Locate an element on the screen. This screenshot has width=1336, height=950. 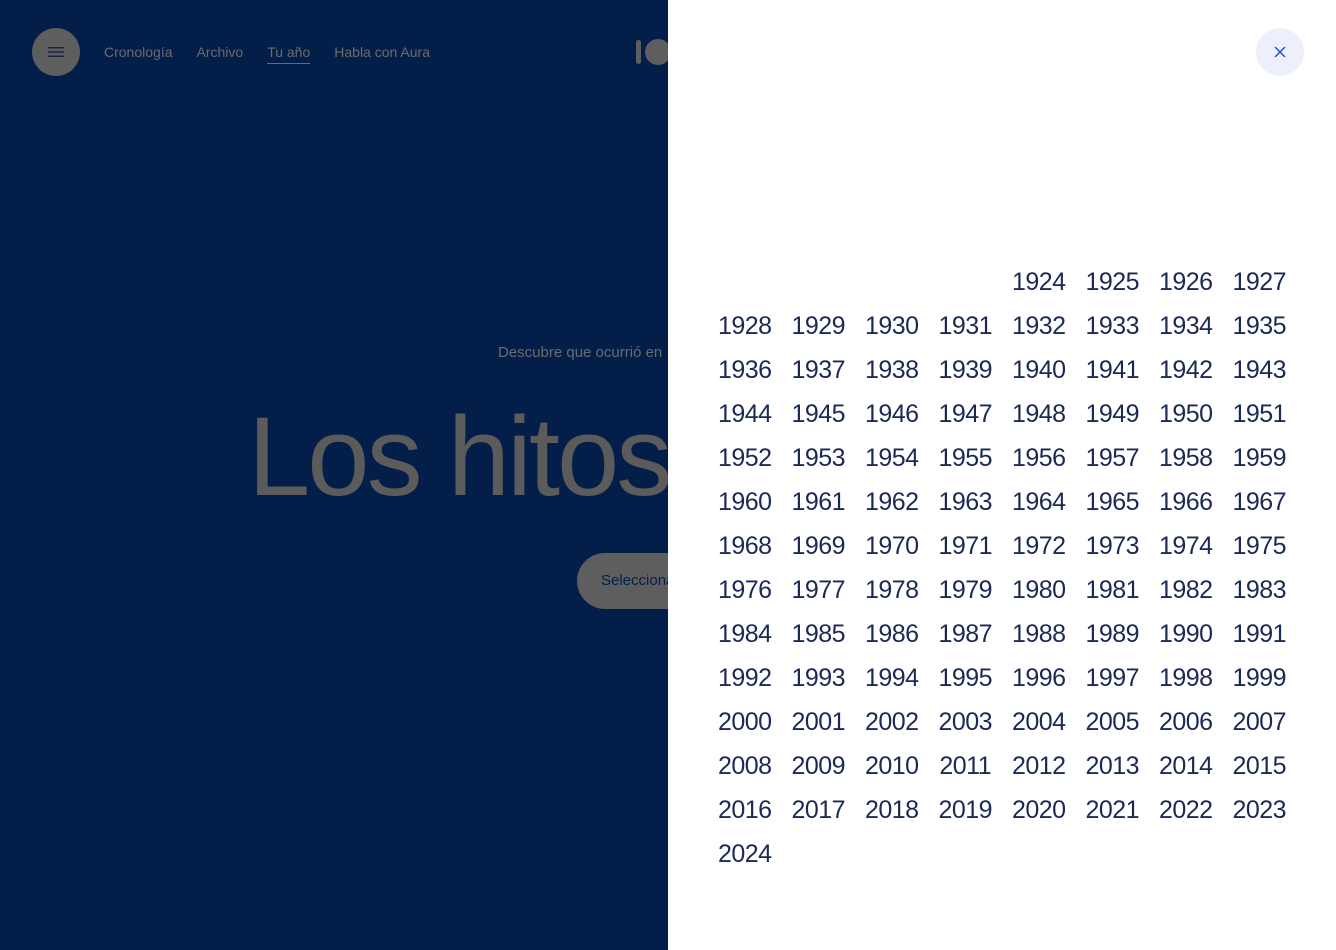
year-option: 2020 is located at coordinates (1039, 810).